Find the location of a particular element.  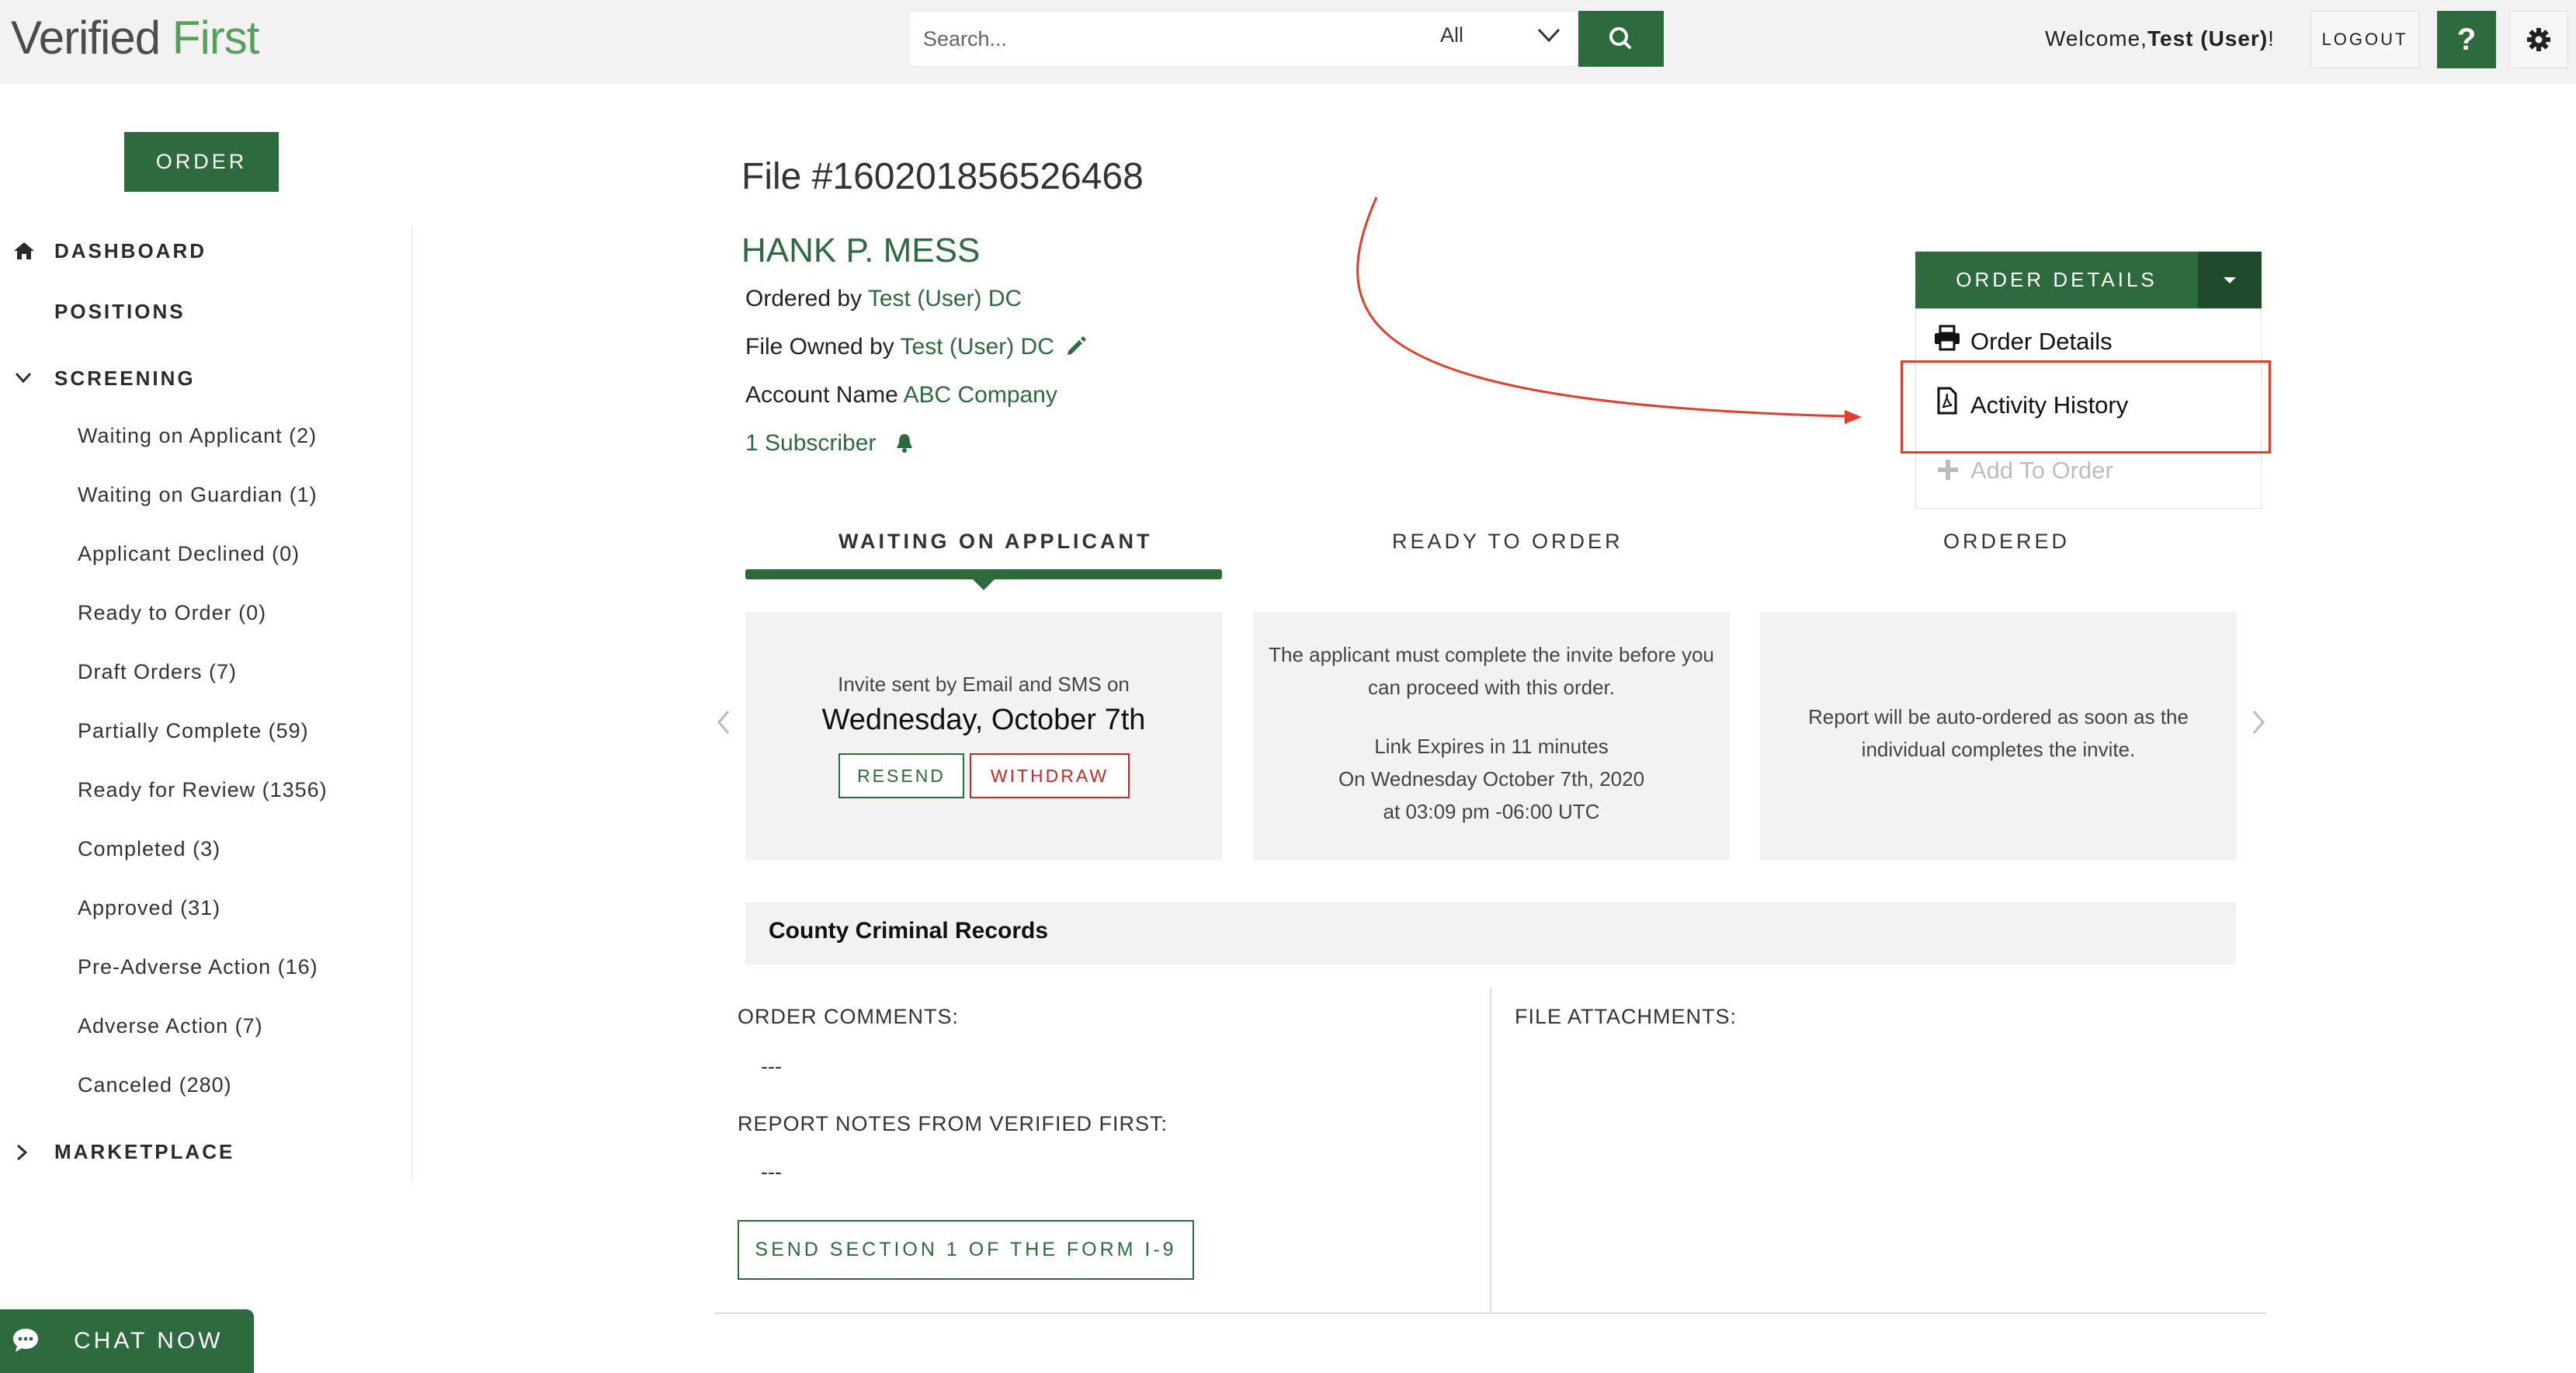

sidebar-item-waiting-on-guardian: Waiting on Guardian (1) is located at coordinates (198, 495).